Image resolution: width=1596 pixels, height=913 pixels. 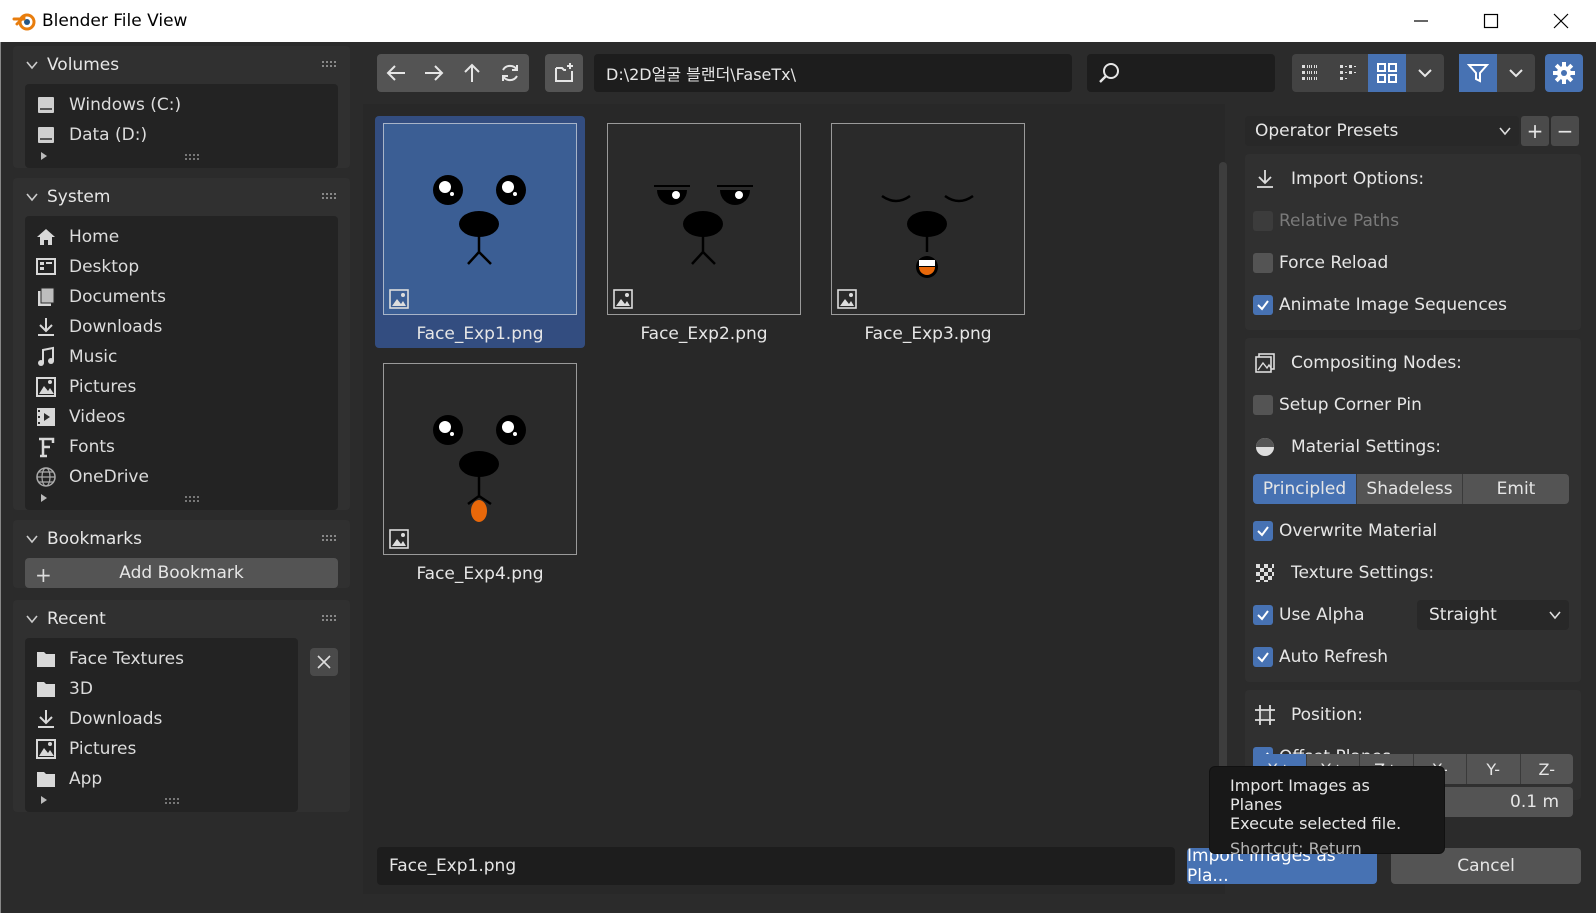 What do you see at coordinates (1413, 657) in the screenshot?
I see `auto-refresh-option: Auto Refresh` at bounding box center [1413, 657].